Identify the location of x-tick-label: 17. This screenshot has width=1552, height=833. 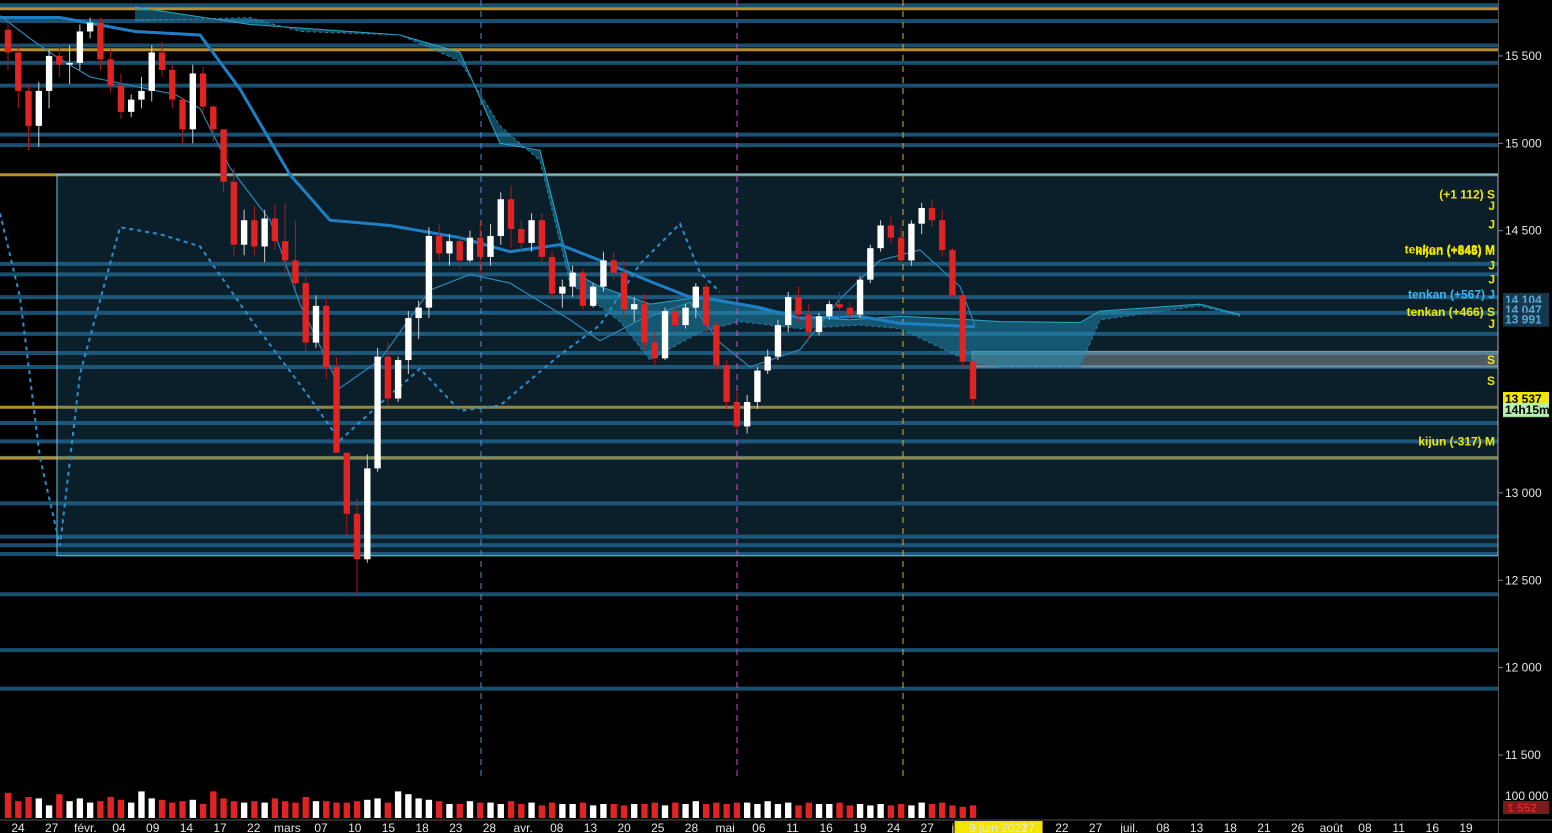
(220, 827).